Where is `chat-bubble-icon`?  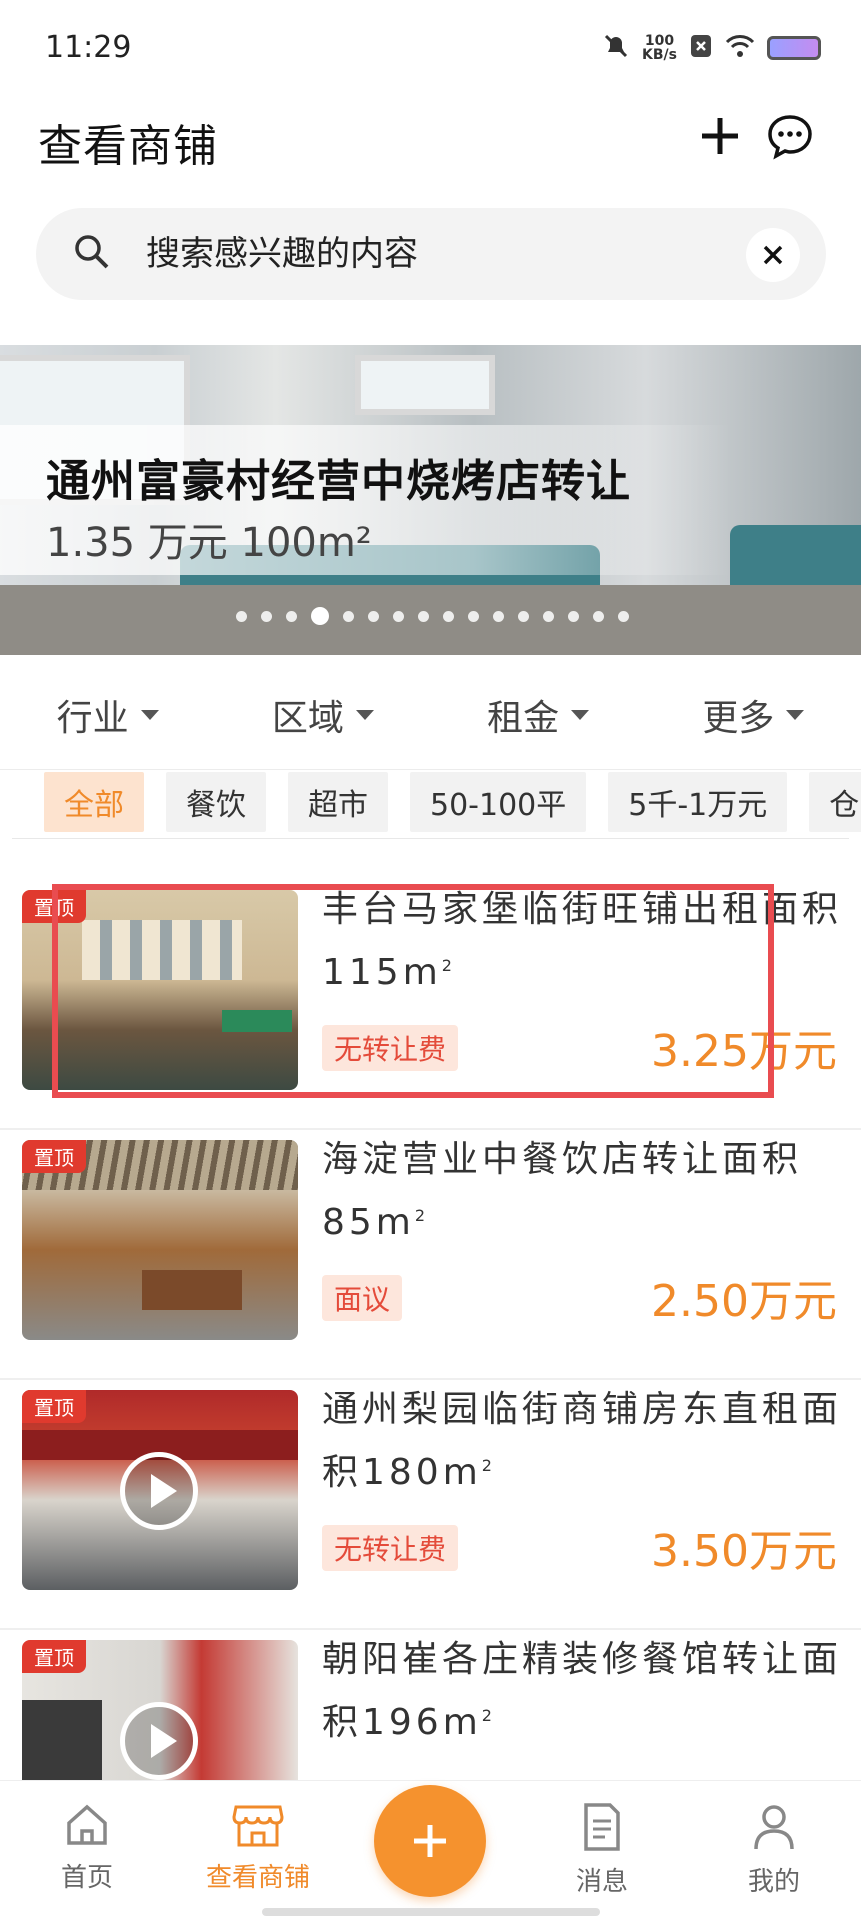 chat-bubble-icon is located at coordinates (790, 137).